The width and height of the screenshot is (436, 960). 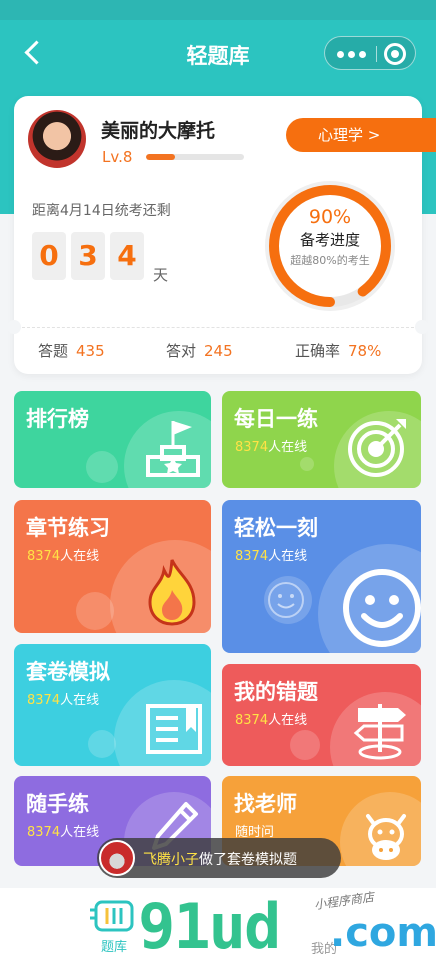 I want to click on small-smile-icon, so click(x=286, y=600).